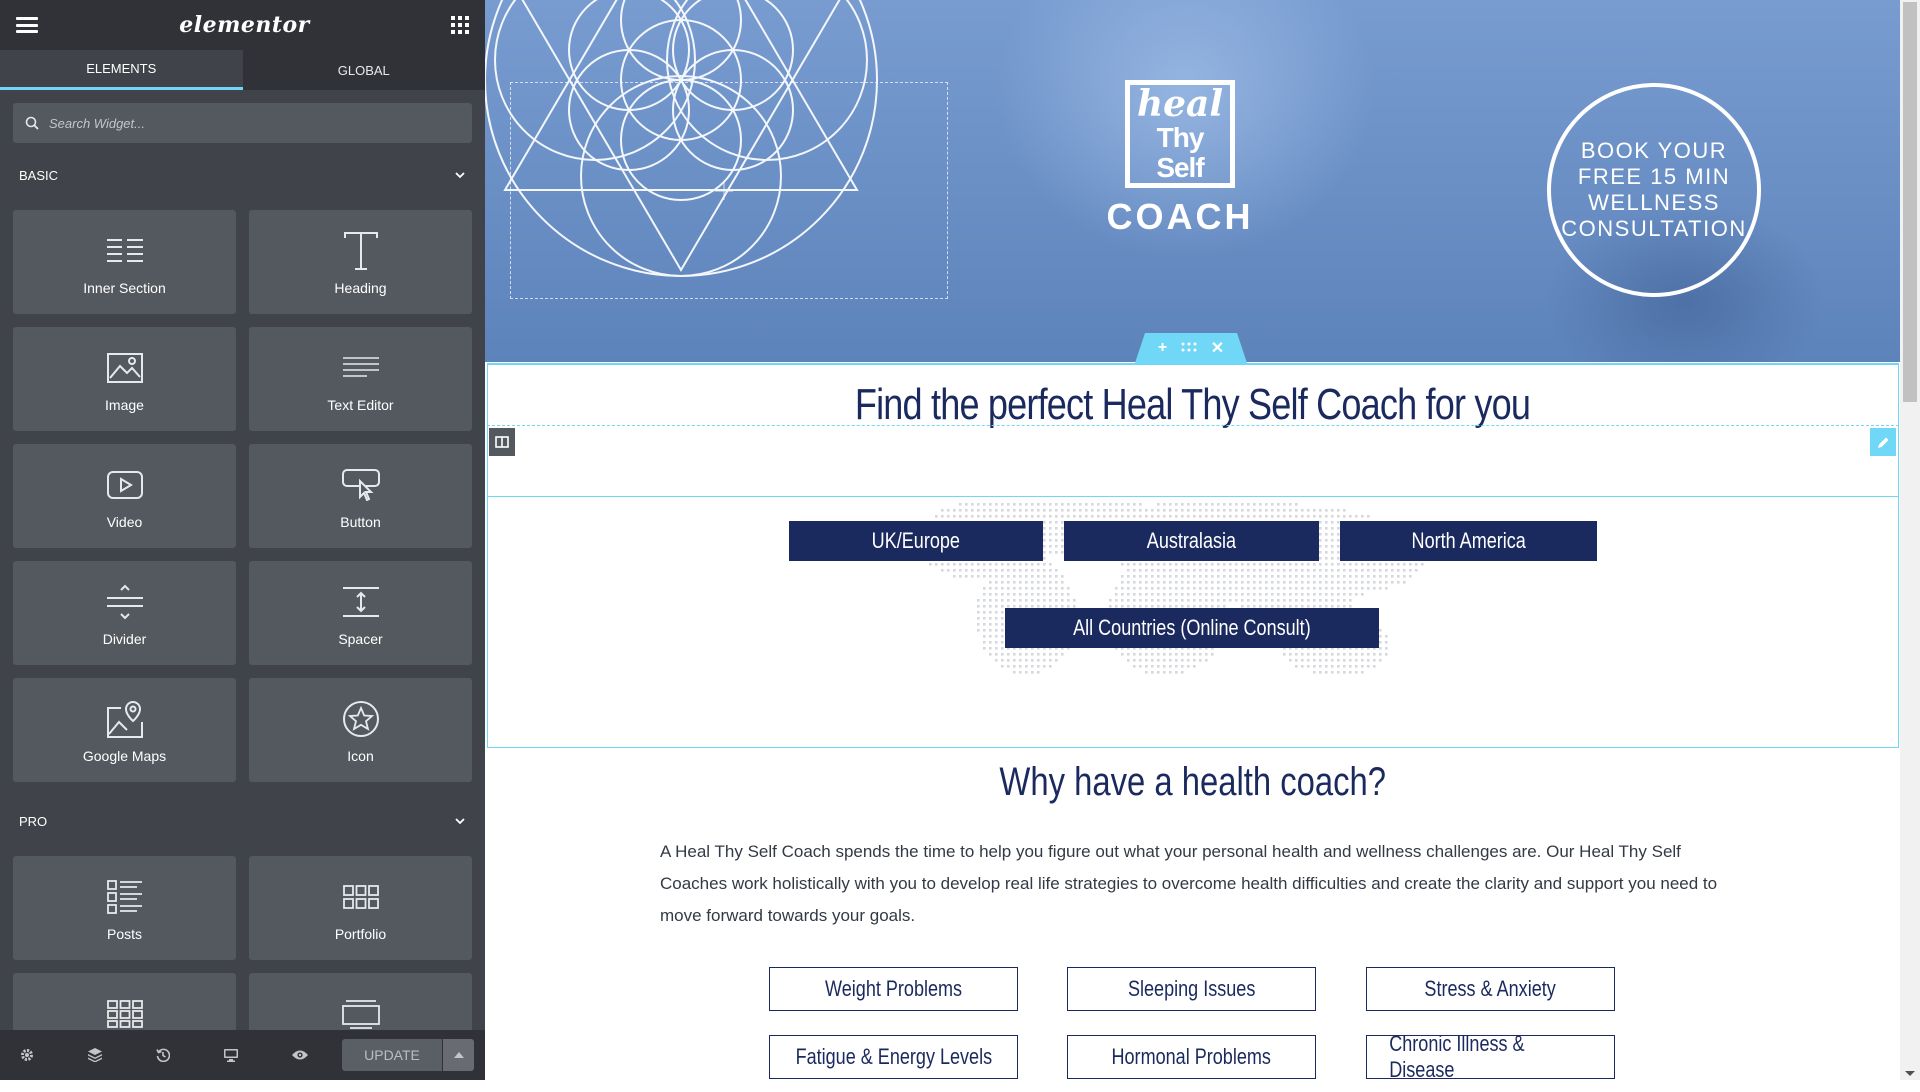  I want to click on pencil-icon, so click(1882, 442).